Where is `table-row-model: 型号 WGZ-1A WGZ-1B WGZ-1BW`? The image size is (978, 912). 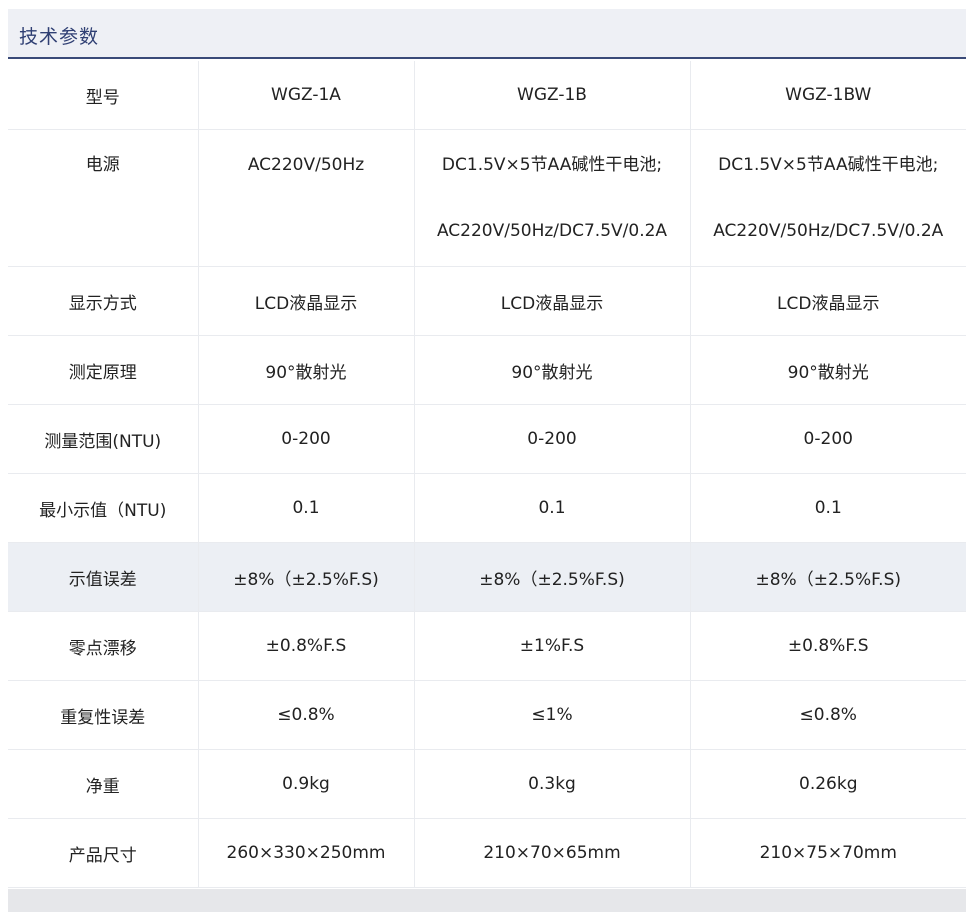
table-row-model: 型号 WGZ-1A WGZ-1B WGZ-1BW is located at coordinates (487, 95).